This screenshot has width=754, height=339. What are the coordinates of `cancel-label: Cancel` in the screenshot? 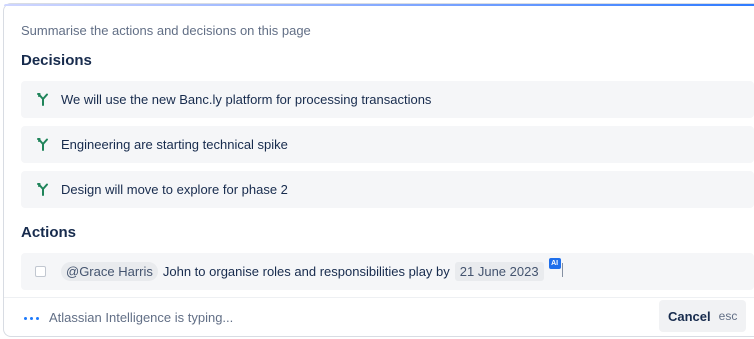 It's located at (689, 316).